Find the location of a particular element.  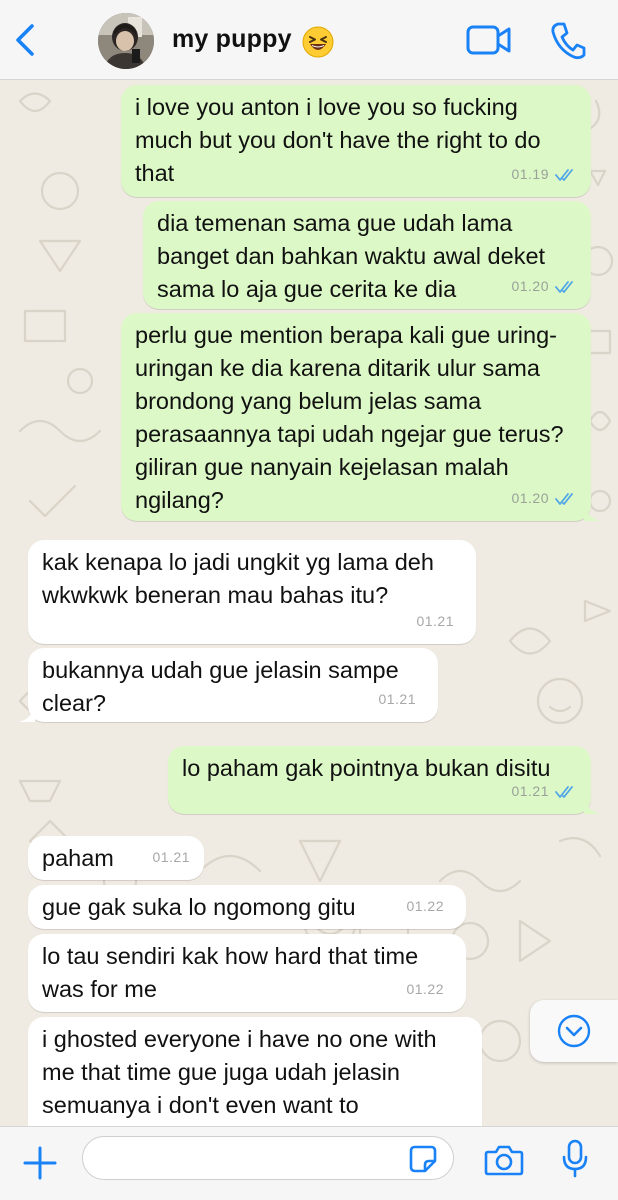

avatar is located at coordinates (126, 41).